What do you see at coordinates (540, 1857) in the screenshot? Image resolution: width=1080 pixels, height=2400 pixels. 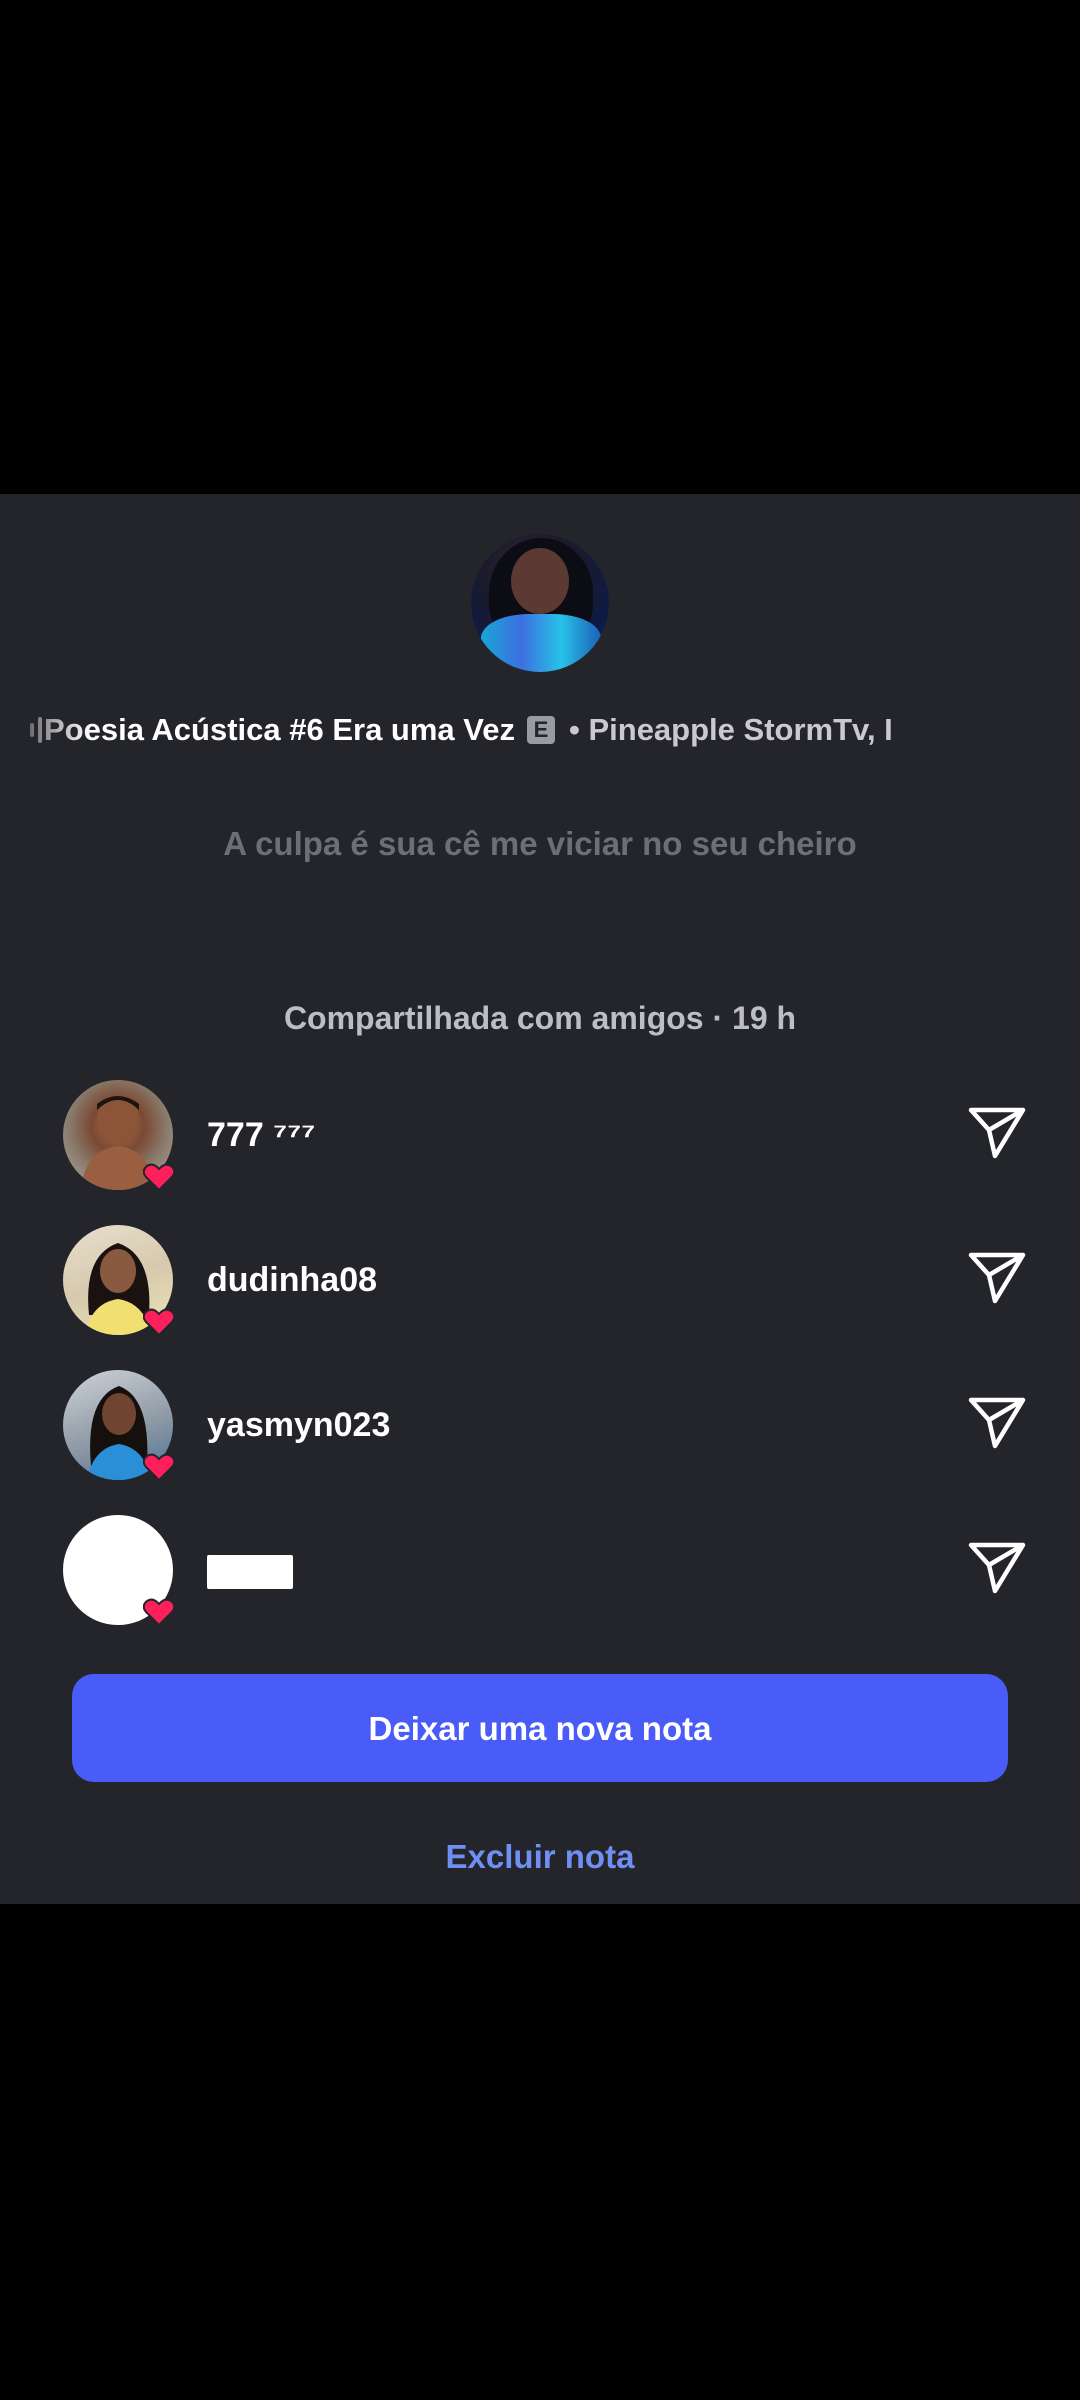 I see `delete-note-button: Excluir nota` at bounding box center [540, 1857].